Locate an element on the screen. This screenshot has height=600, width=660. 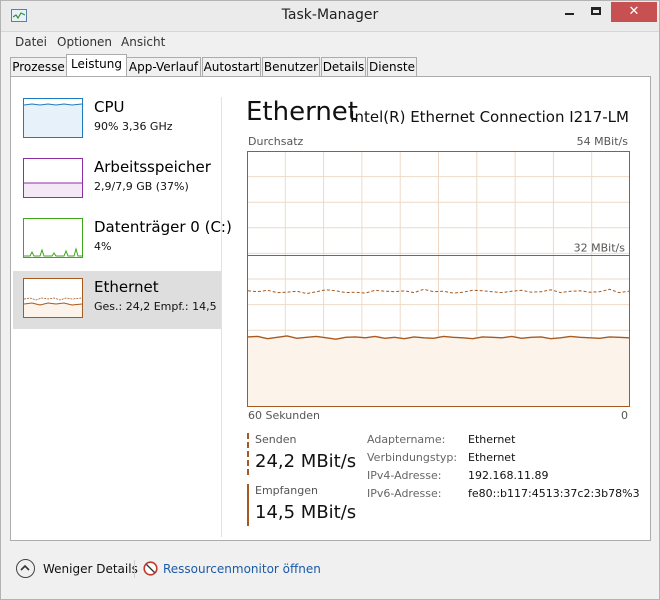
tab-prozesse: Prozesse is located at coordinates (38, 66).